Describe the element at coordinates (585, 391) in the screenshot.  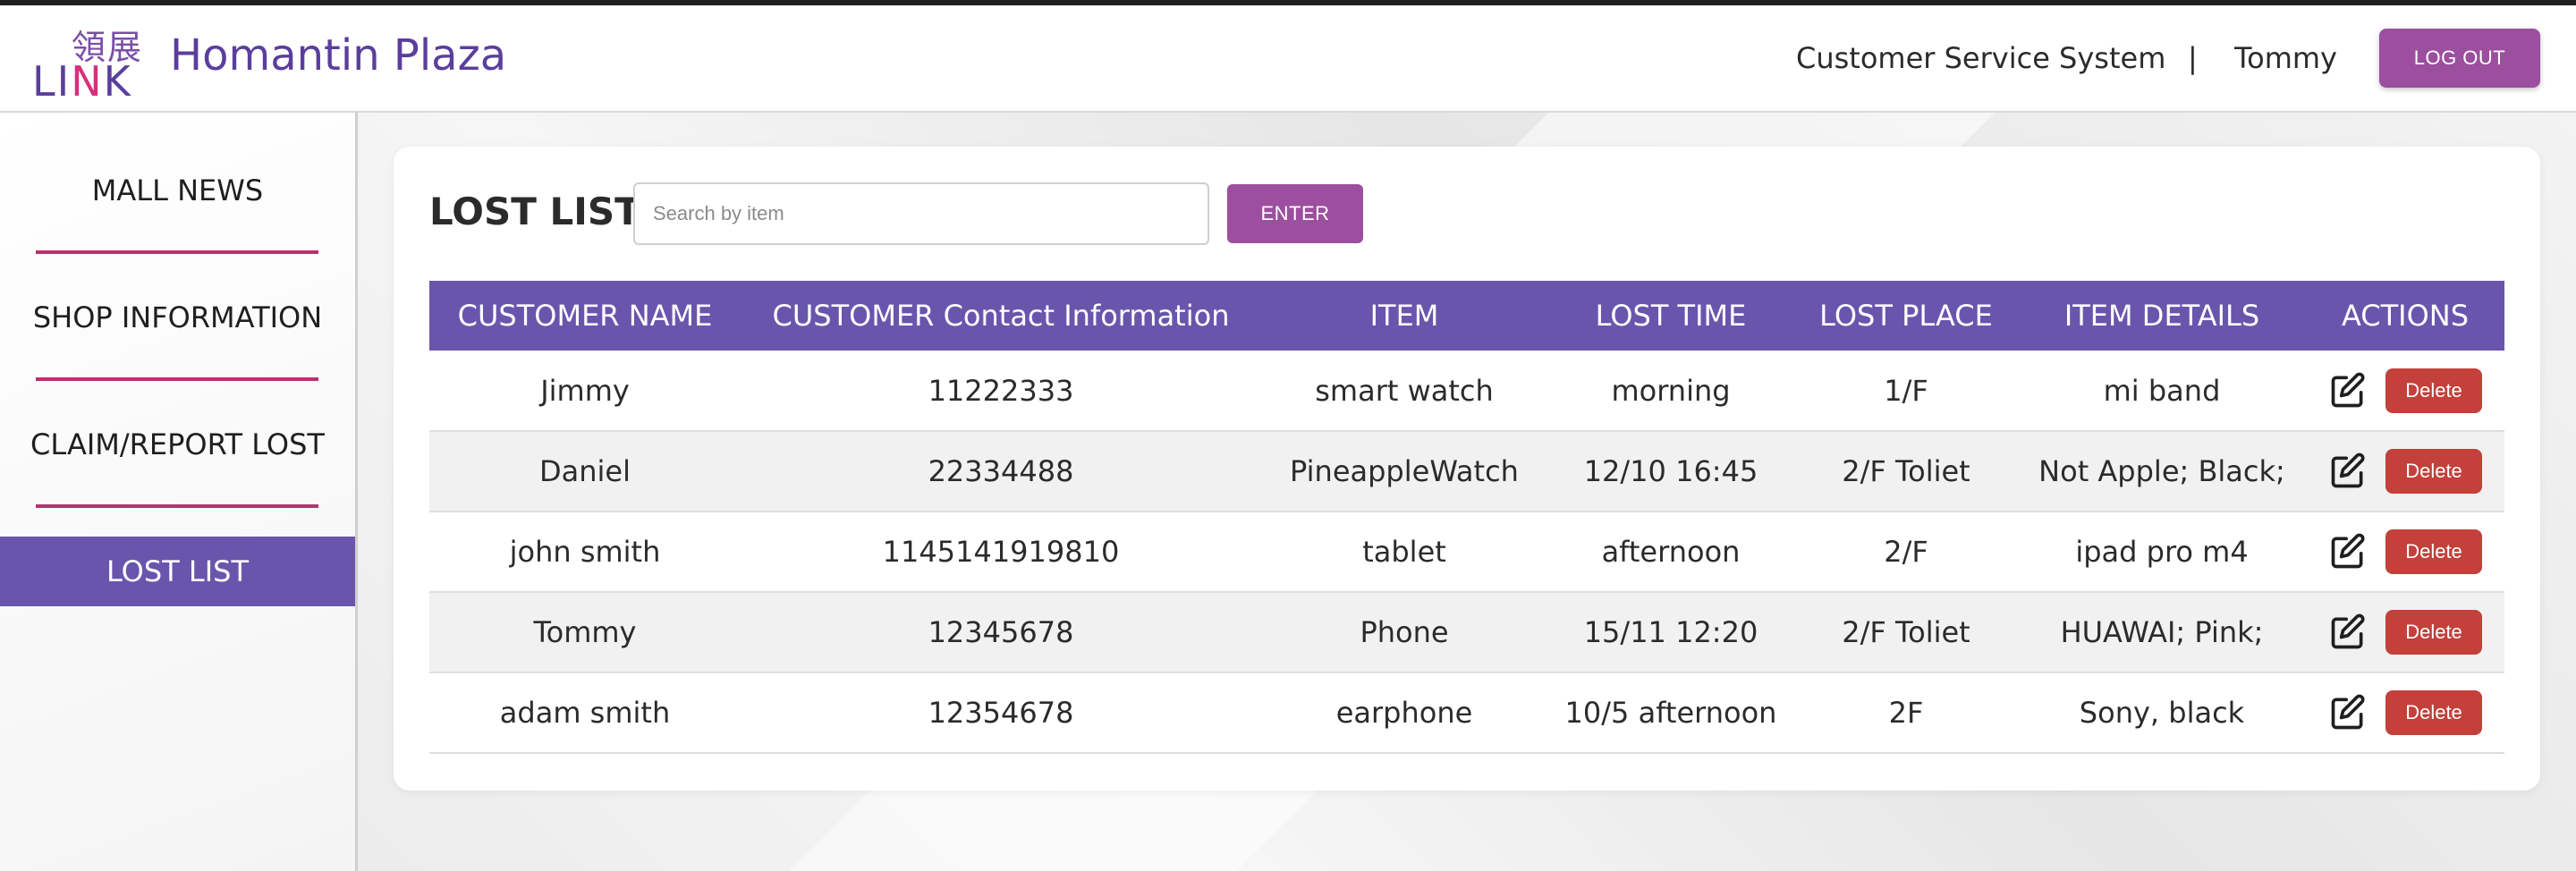
I see `cell-customer-name: Jimmy` at that location.